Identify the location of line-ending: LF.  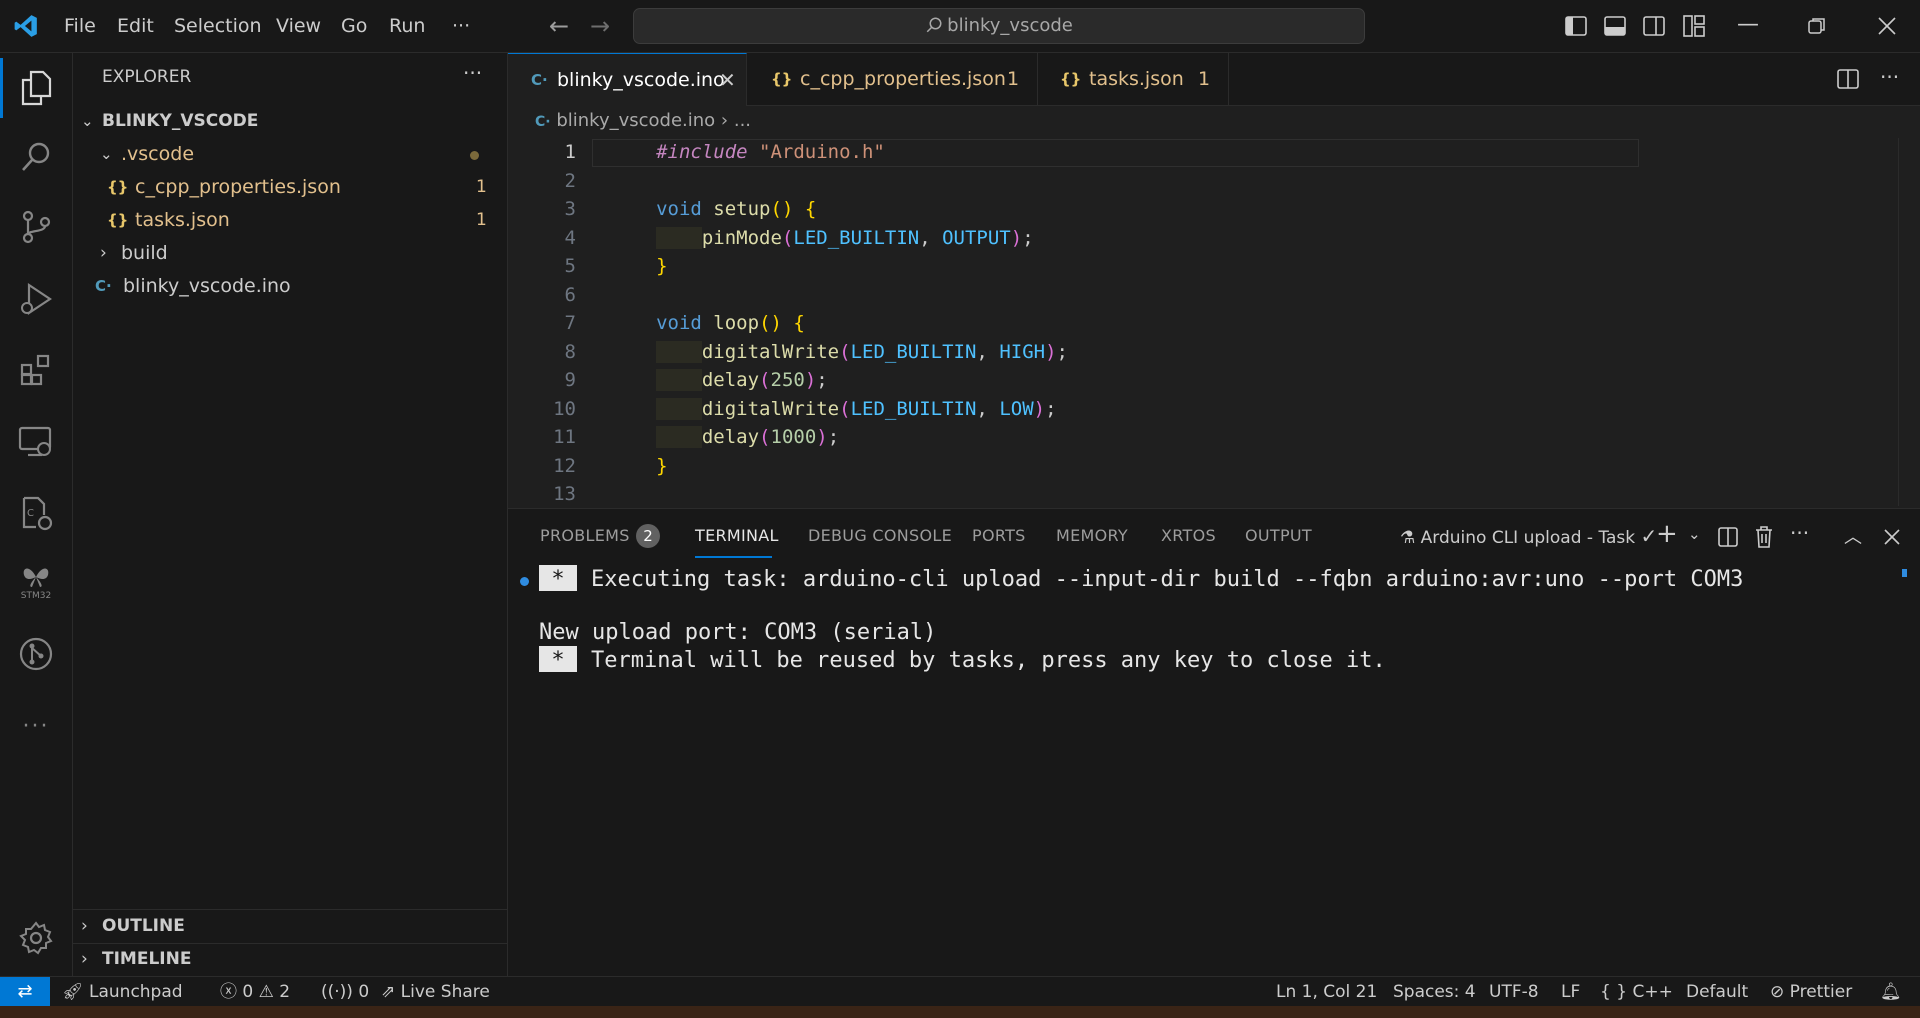
(1570, 992).